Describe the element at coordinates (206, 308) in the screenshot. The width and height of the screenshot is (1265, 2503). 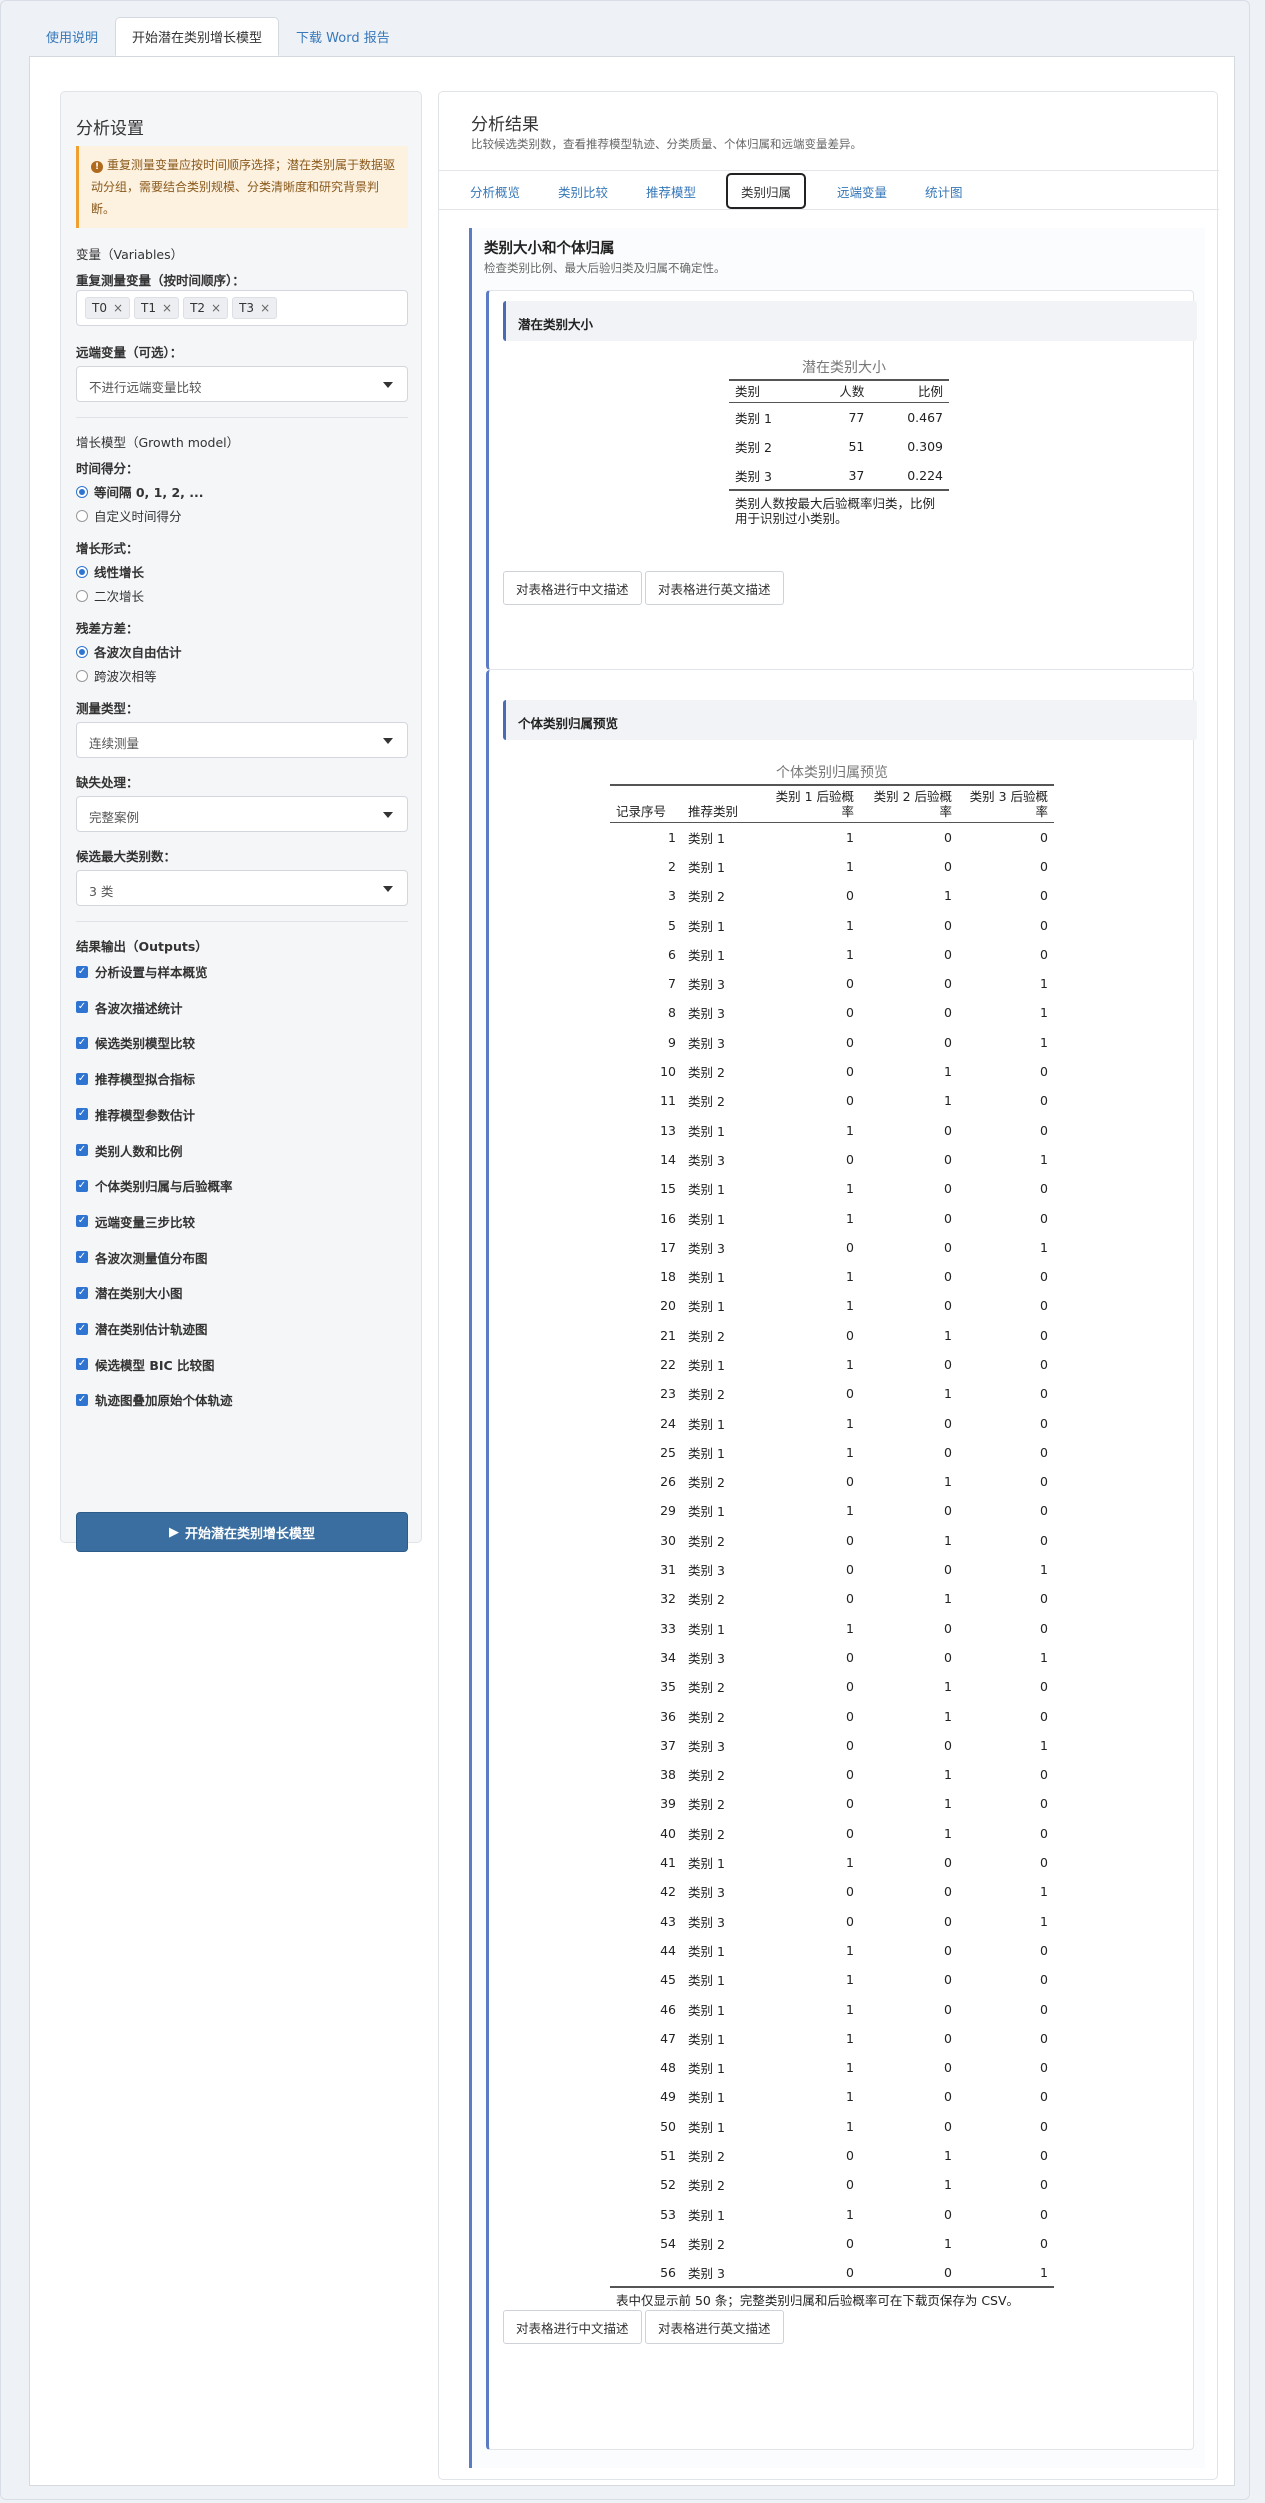
I see `variable-chip: T2 ×` at that location.